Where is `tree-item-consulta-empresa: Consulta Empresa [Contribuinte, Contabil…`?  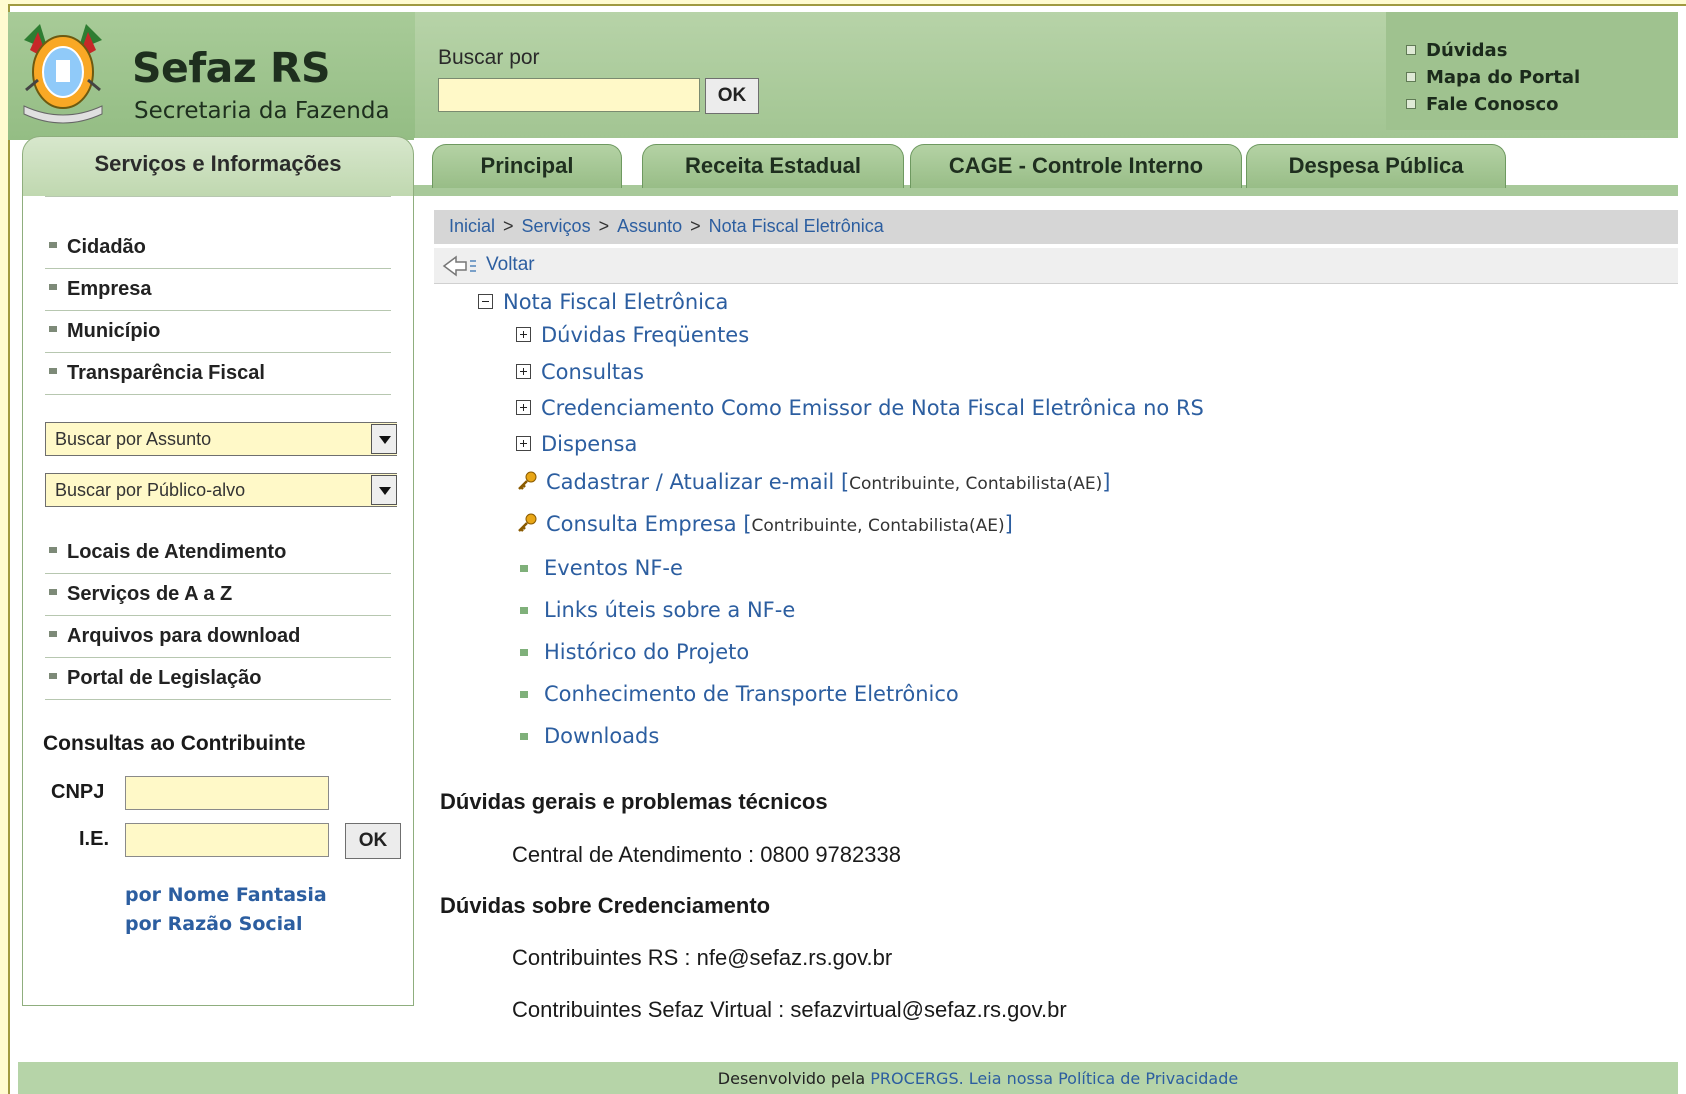 tree-item-consulta-empresa: Consulta Empresa [Contribuinte, Contabil… is located at coordinates (764, 524).